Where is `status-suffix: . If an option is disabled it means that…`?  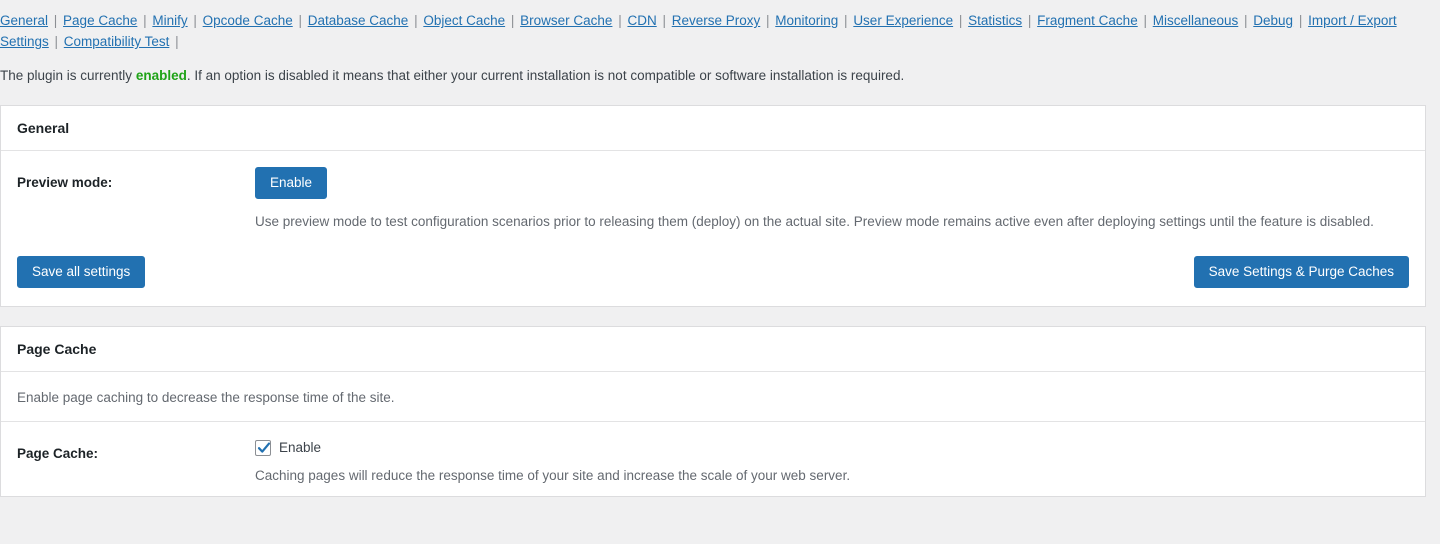 status-suffix: . If an option is disabled it means that… is located at coordinates (545, 75).